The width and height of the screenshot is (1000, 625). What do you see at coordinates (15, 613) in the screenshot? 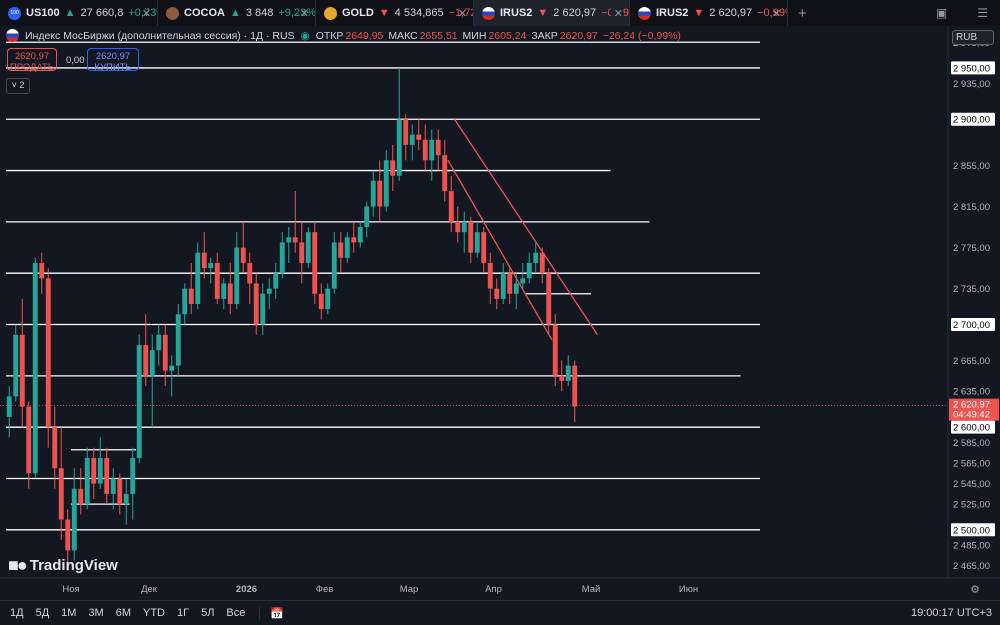
I see `period-1d: 1Д` at bounding box center [15, 613].